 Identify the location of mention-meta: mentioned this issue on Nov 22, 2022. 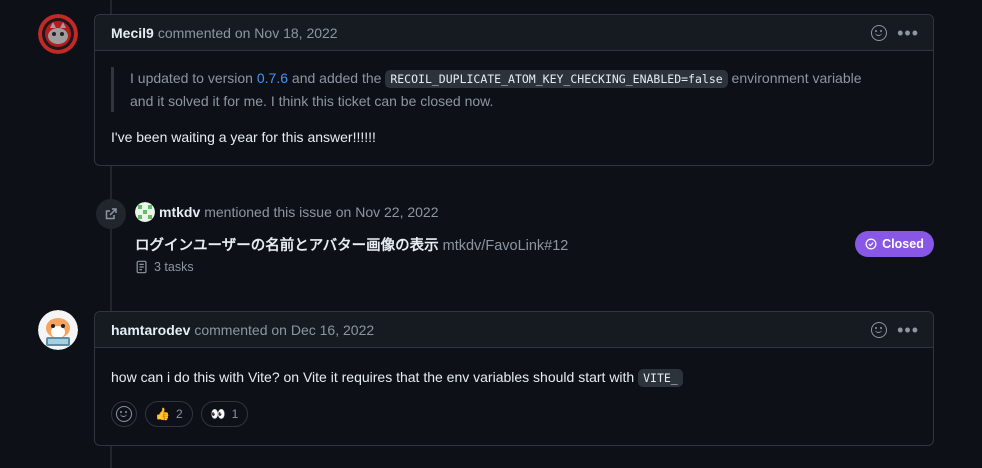
(321, 212).